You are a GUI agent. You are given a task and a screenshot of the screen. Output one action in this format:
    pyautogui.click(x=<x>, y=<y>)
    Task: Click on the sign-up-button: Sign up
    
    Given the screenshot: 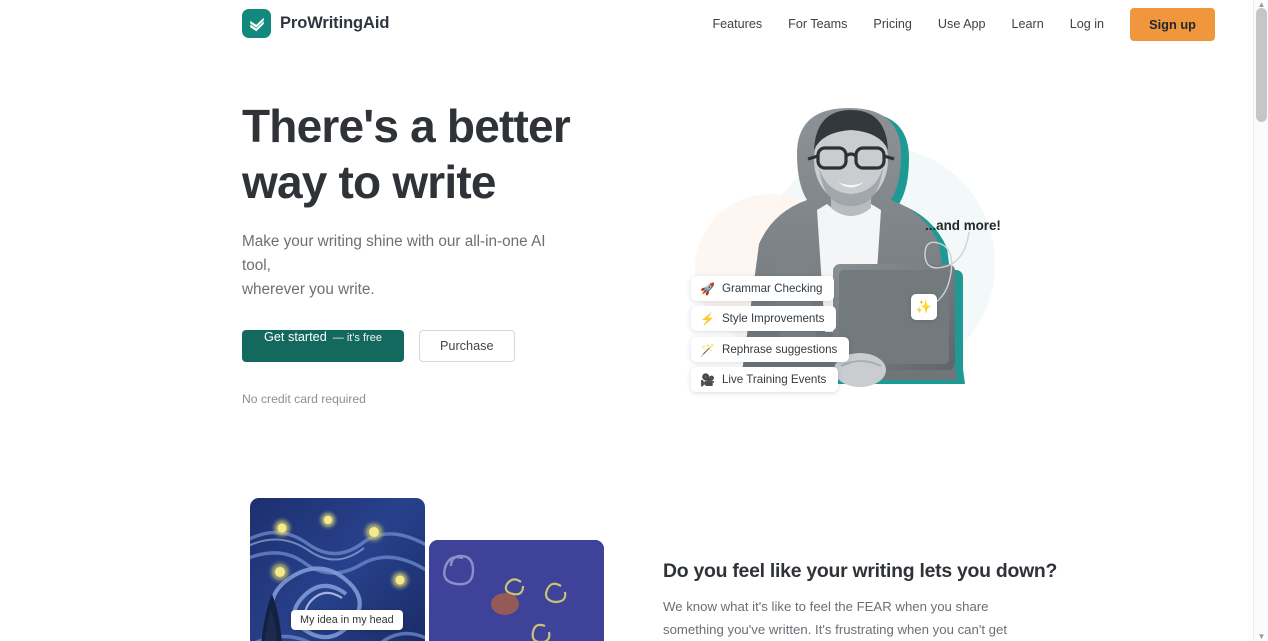 What is the action you would take?
    pyautogui.click(x=1172, y=24)
    